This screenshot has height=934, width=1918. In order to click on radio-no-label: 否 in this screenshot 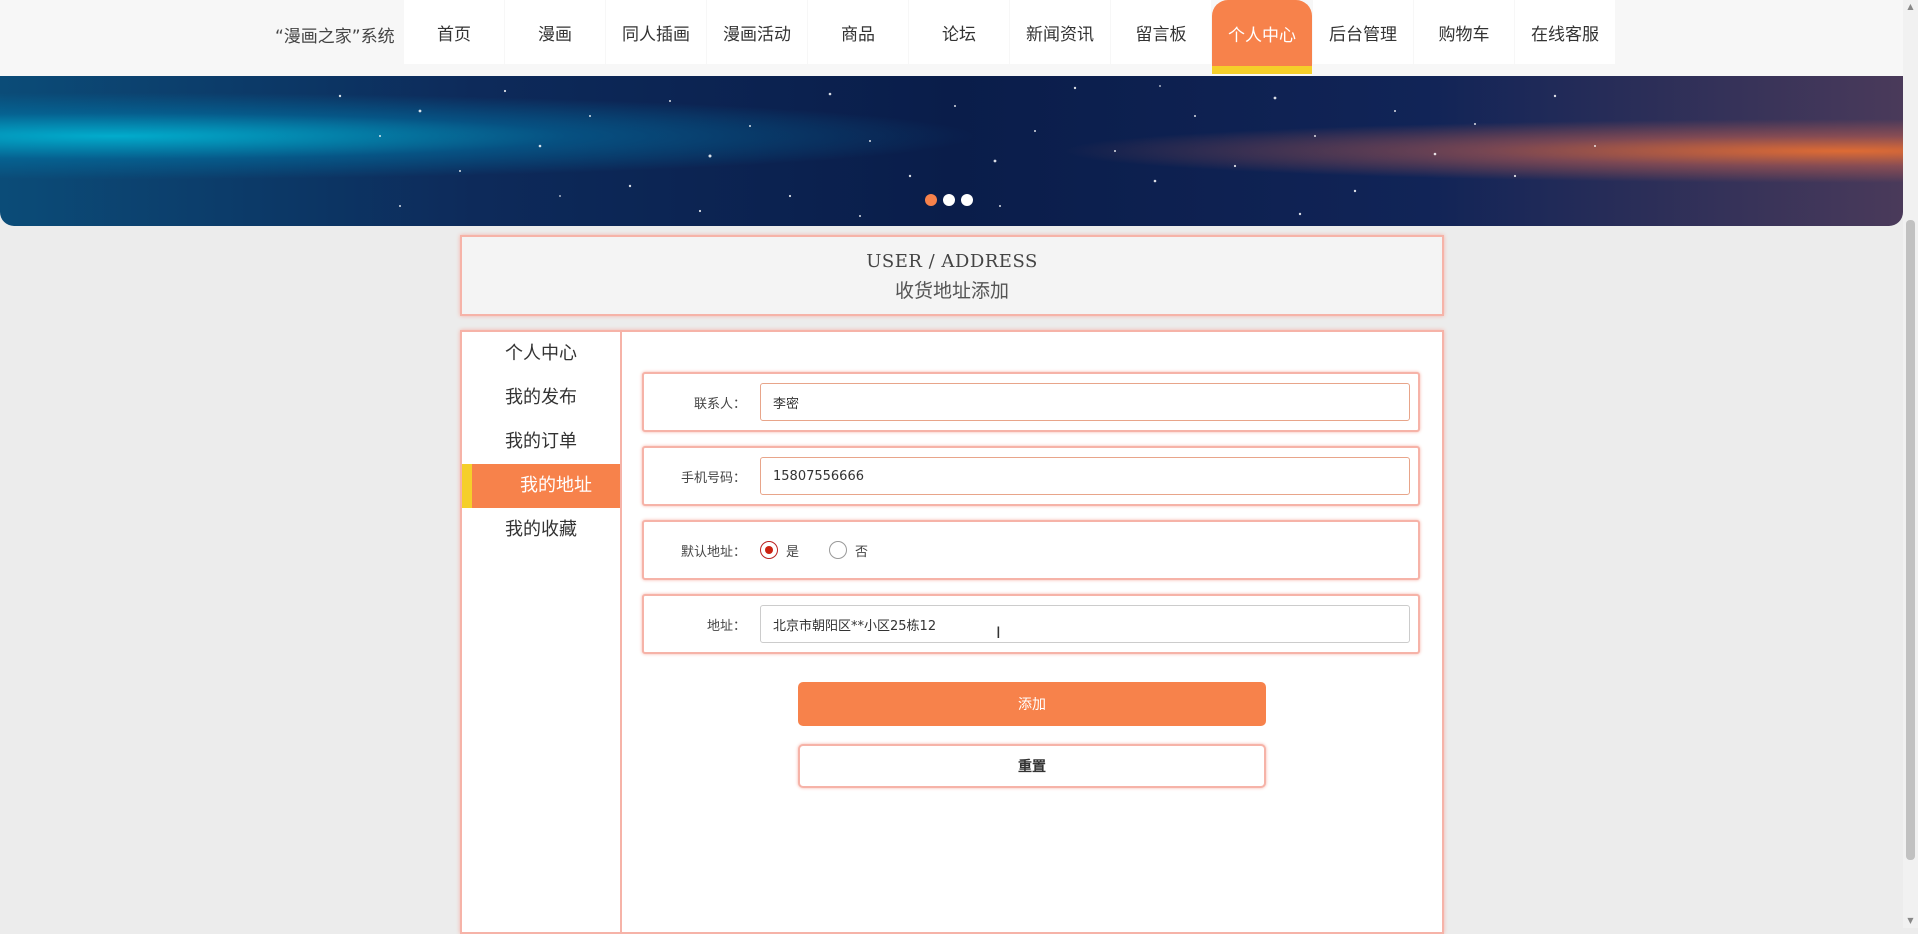, I will do `click(861, 550)`.